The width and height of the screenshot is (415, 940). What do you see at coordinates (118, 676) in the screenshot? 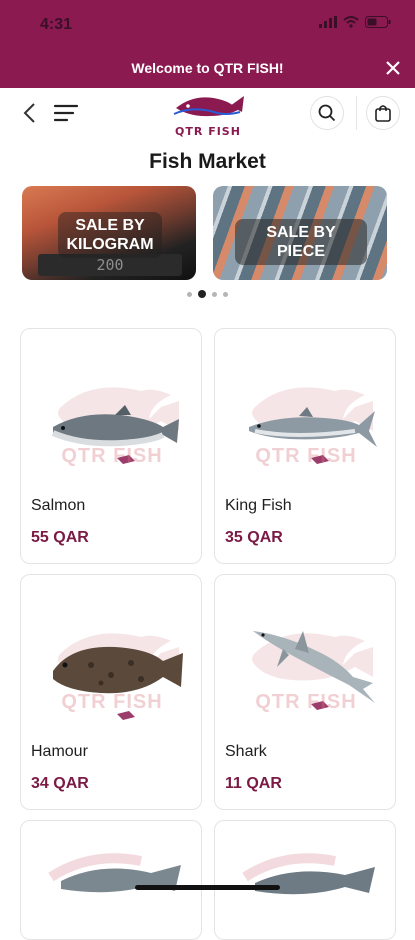
I see `hamour-fish-image` at bounding box center [118, 676].